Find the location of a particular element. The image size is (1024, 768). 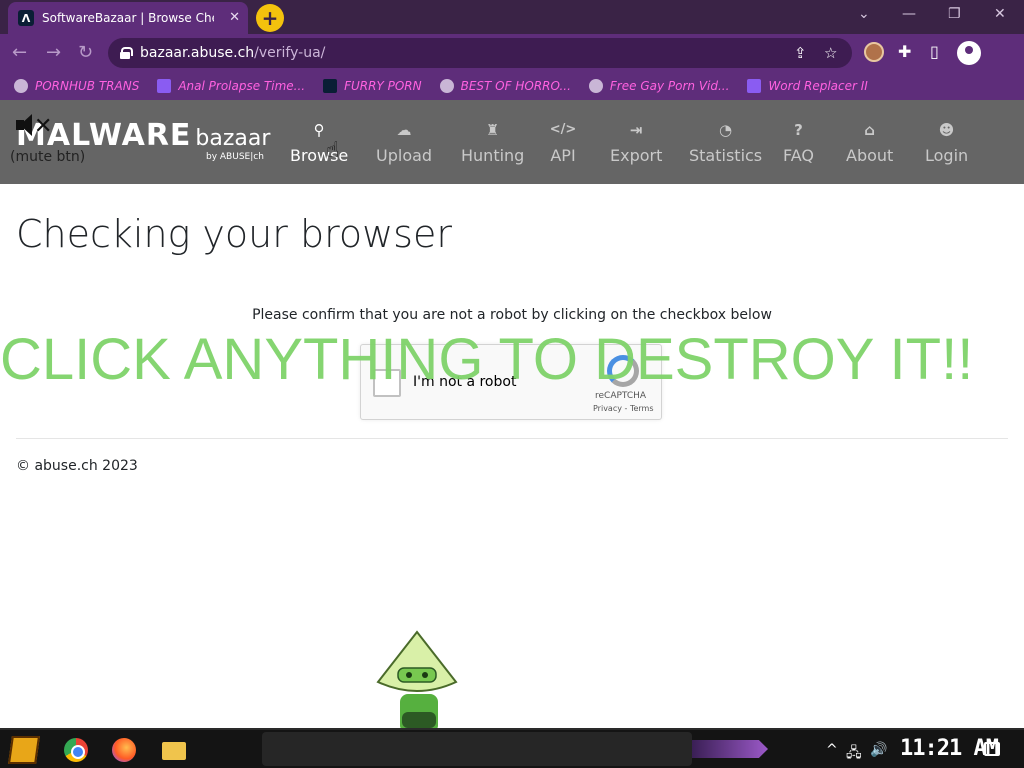

nav-label: FAQ is located at coordinates (798, 155).